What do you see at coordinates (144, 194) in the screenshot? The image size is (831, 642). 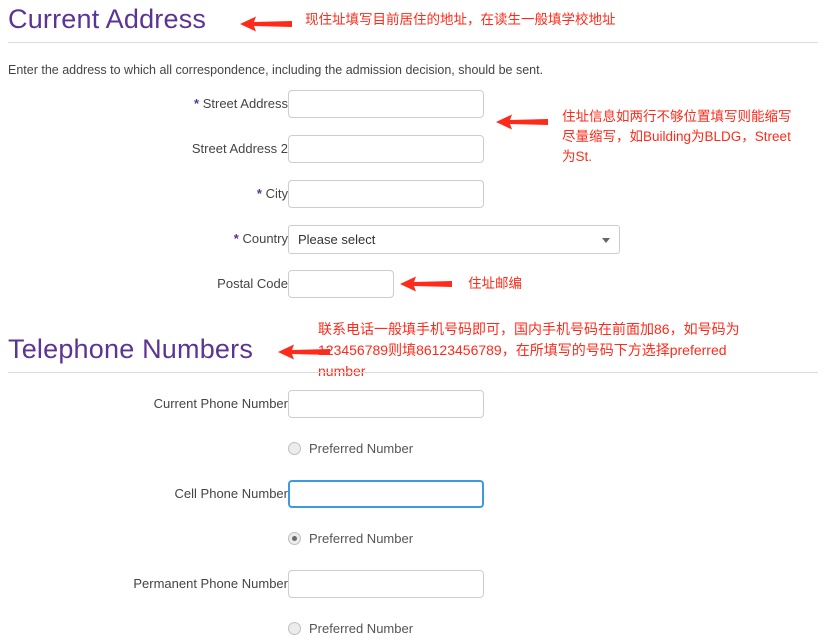 I see `label-city: * City` at bounding box center [144, 194].